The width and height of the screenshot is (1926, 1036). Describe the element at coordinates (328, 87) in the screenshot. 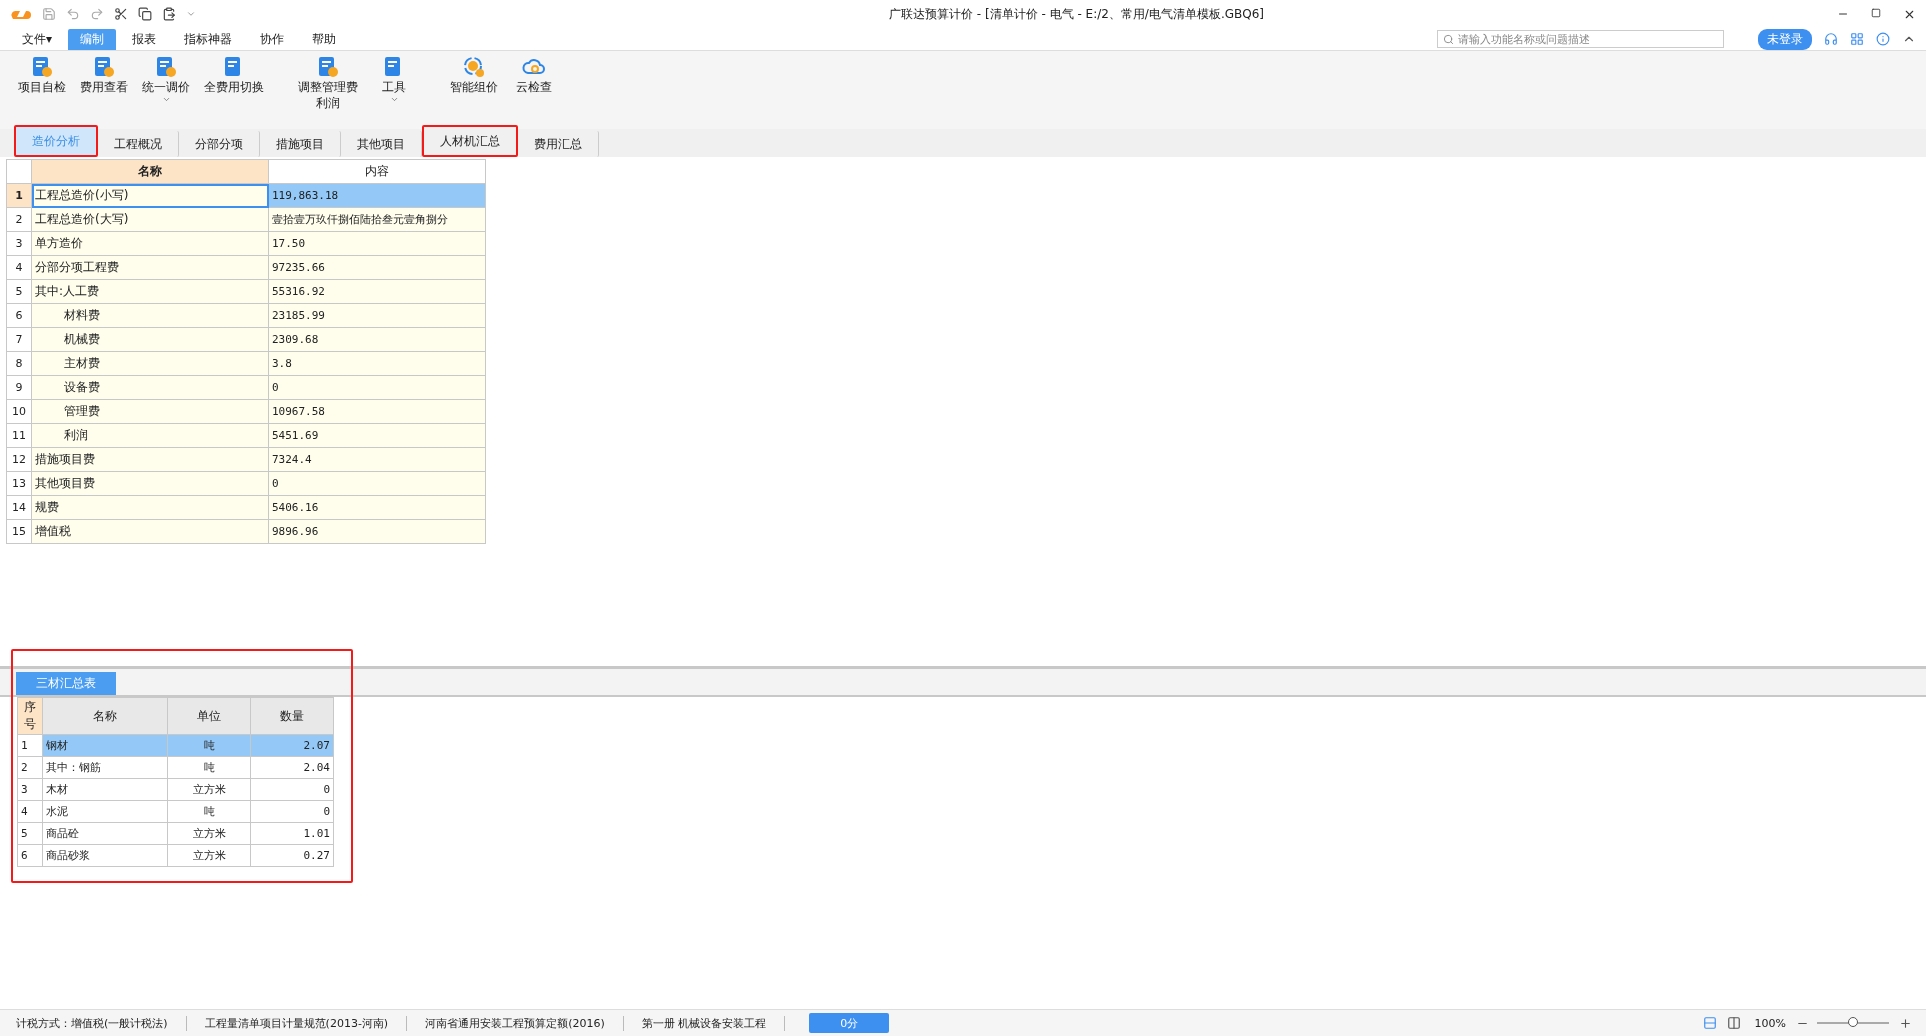

I see `toolbar-button: 调整管理费 利润` at that location.